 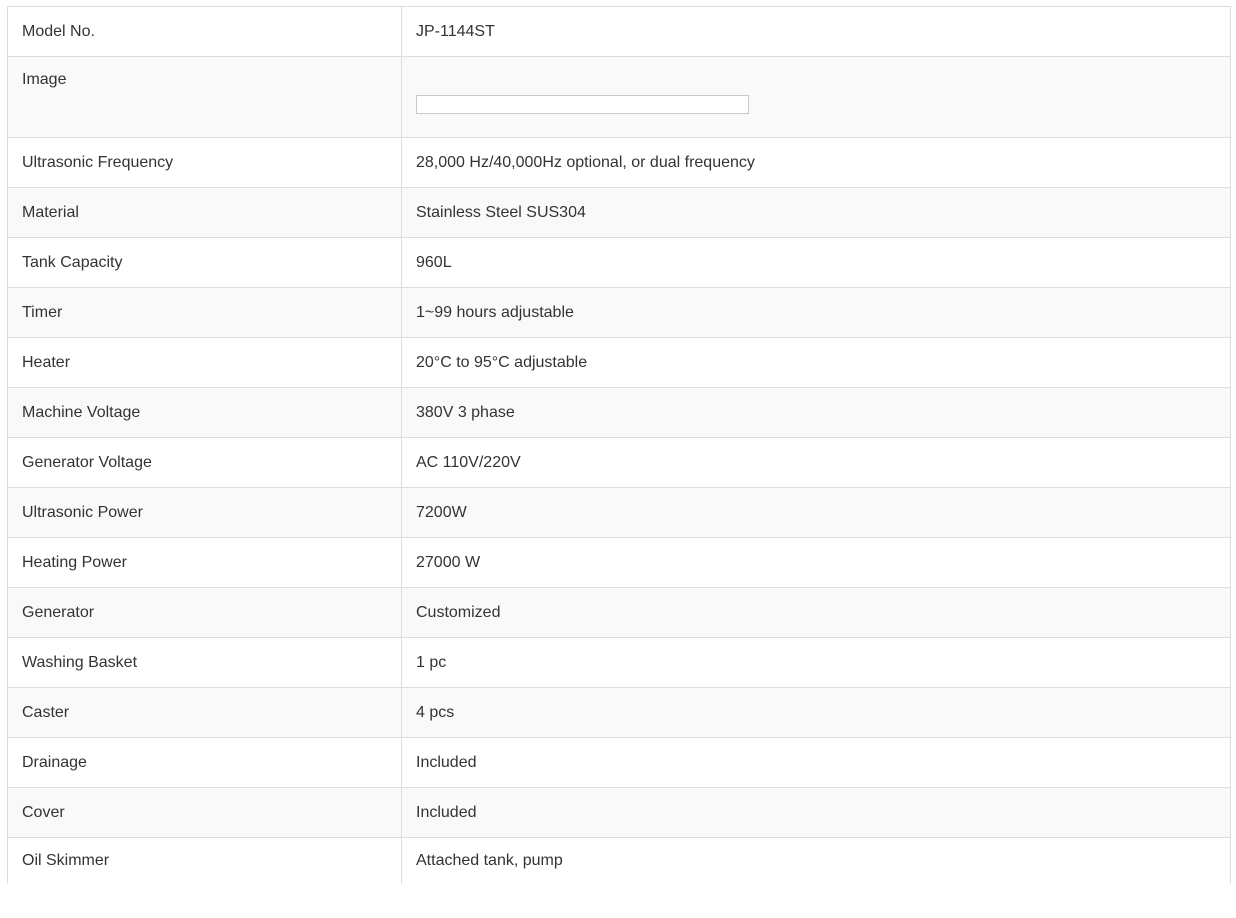 I want to click on spec-value-image-cell, so click(x=816, y=97).